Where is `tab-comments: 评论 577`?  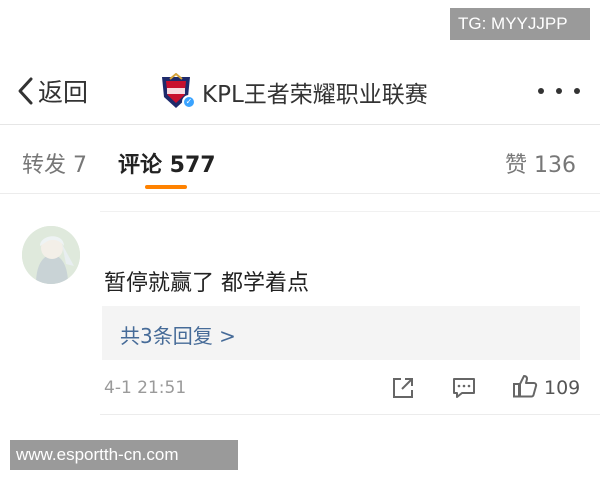 tab-comments: 评论 577 is located at coordinates (167, 163).